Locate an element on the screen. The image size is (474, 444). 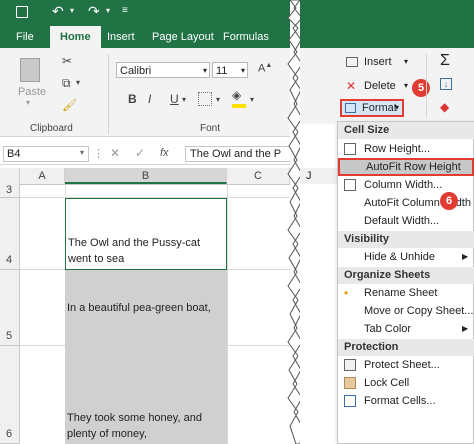
underline-button: U is located at coordinates (174, 99).